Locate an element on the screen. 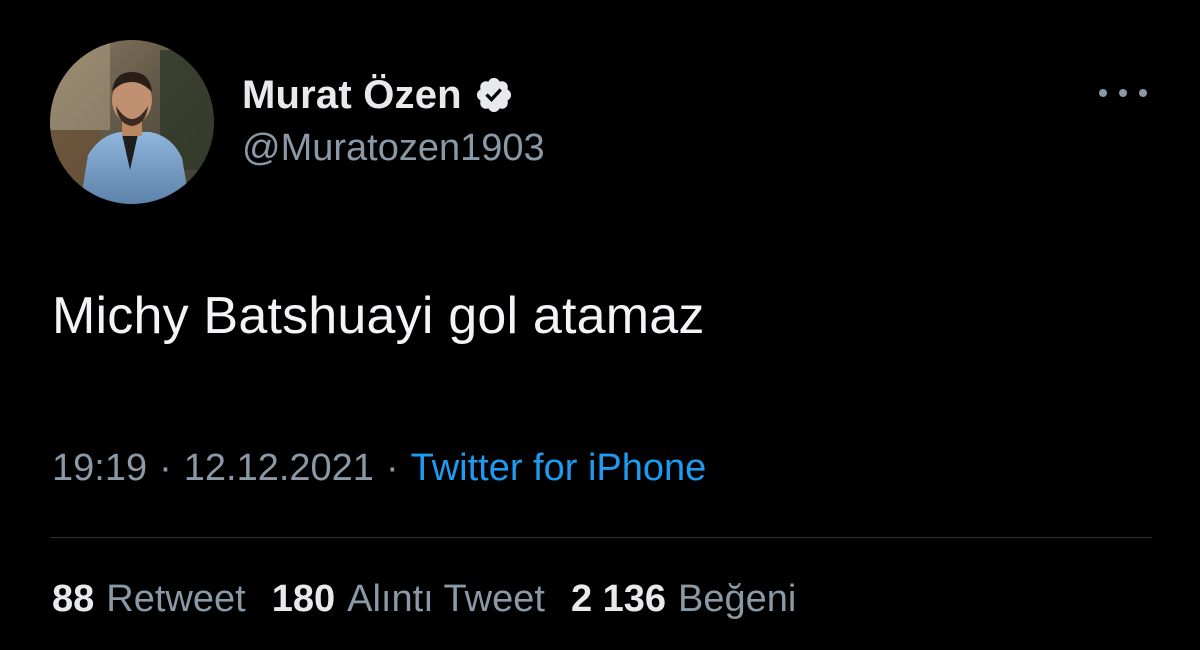 The width and height of the screenshot is (1200, 650). author-name-row: Murat Özen is located at coordinates (378, 95).